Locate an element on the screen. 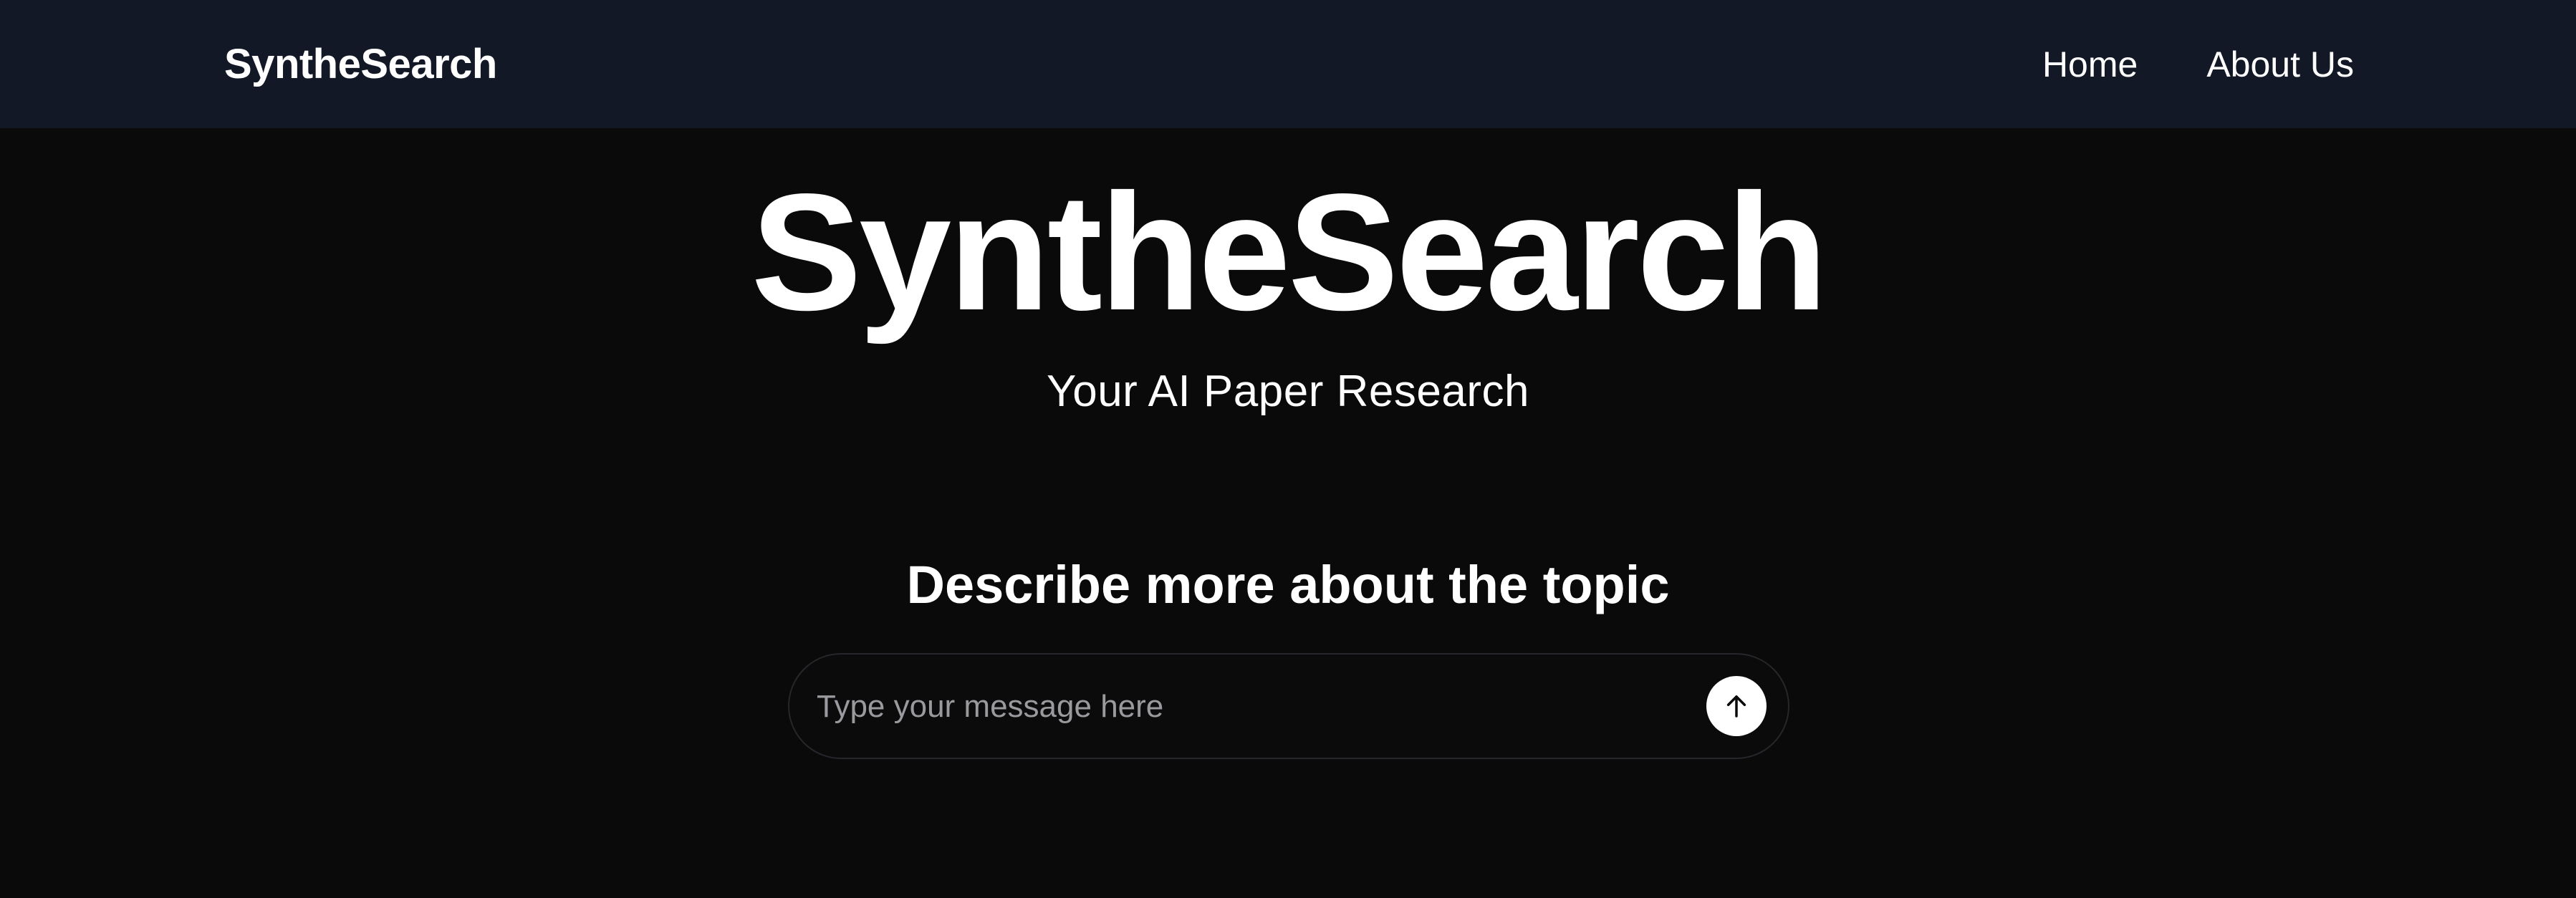 This screenshot has height=898, width=2576. arrow-up-icon is located at coordinates (1736, 706).